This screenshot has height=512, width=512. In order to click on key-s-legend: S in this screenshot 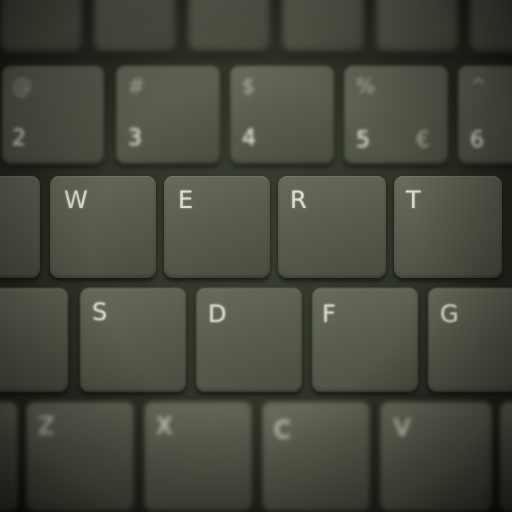, I will do `click(100, 312)`.